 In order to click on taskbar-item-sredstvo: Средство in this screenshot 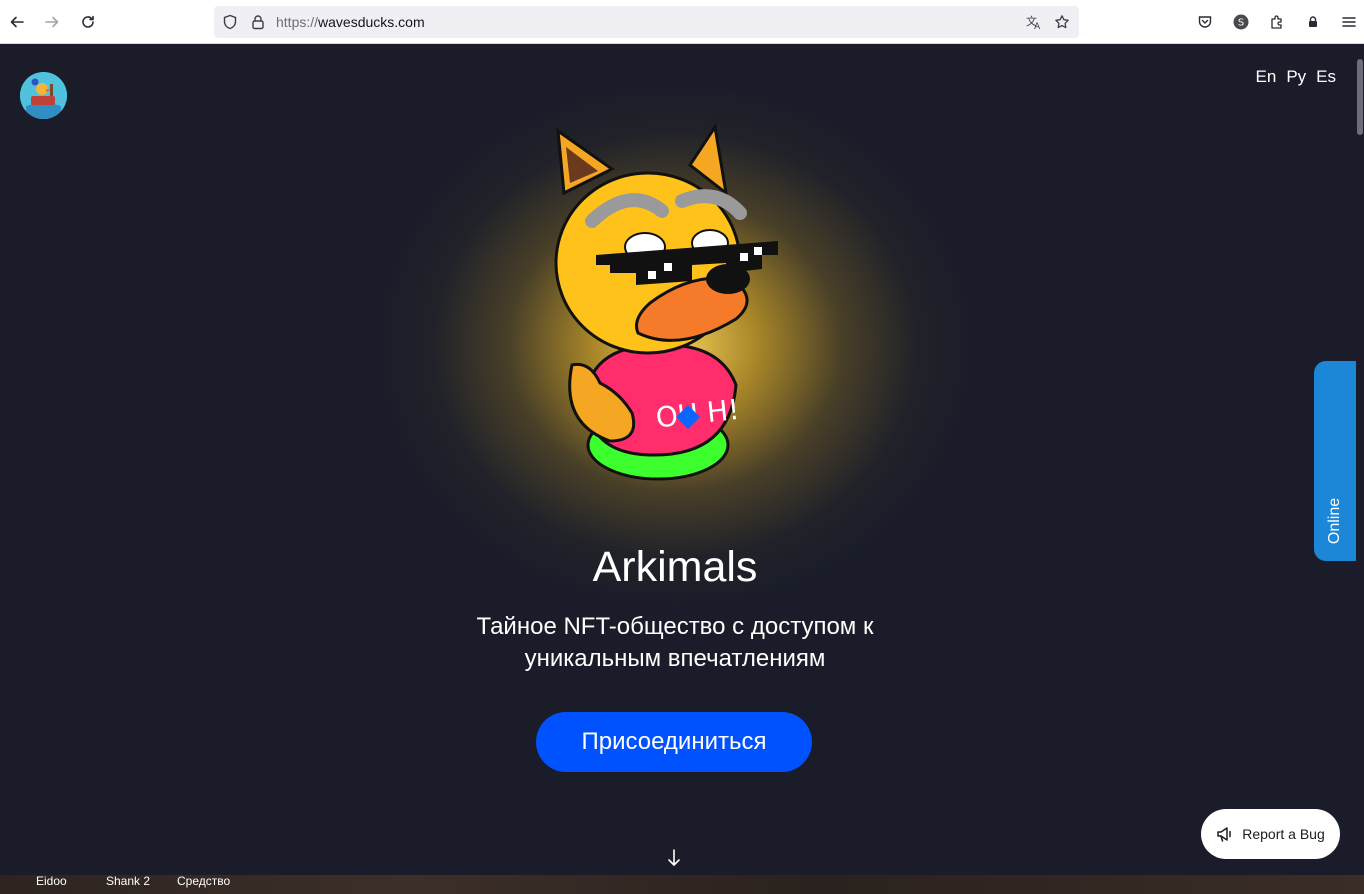, I will do `click(203, 881)`.